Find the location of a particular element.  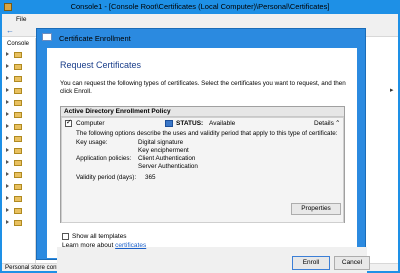

computer-certificate-checkbox is located at coordinates (68, 123).